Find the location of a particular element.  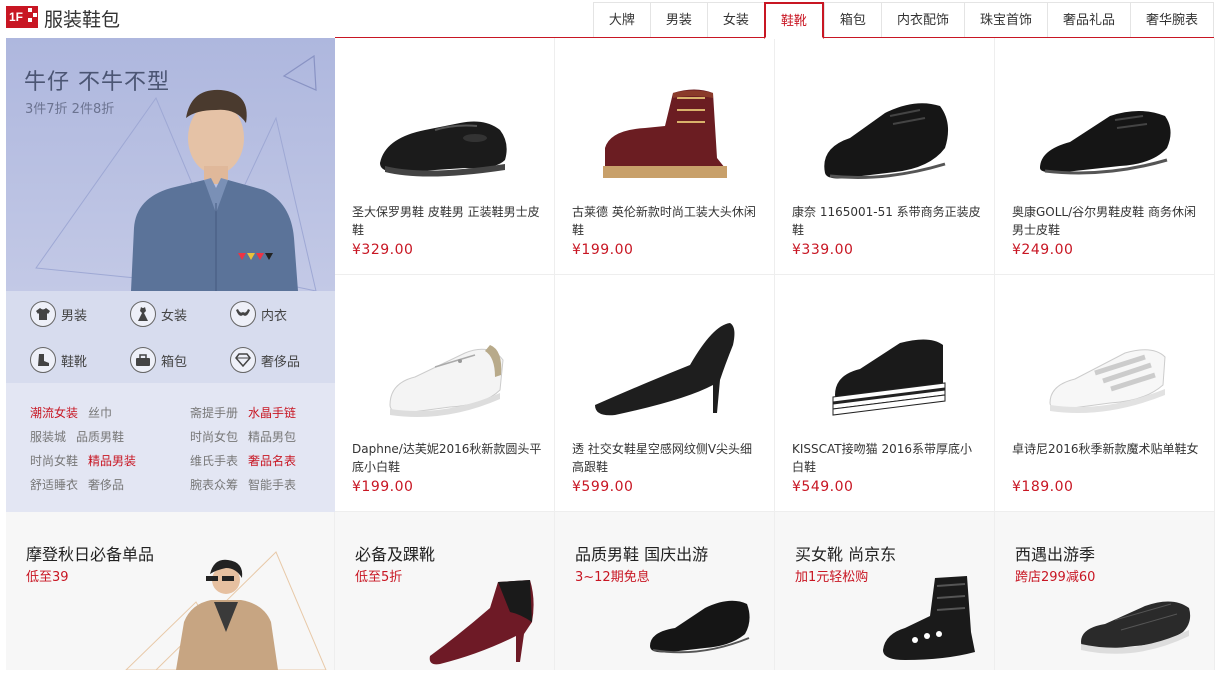

tab-bags: 箱包 is located at coordinates (852, 20).